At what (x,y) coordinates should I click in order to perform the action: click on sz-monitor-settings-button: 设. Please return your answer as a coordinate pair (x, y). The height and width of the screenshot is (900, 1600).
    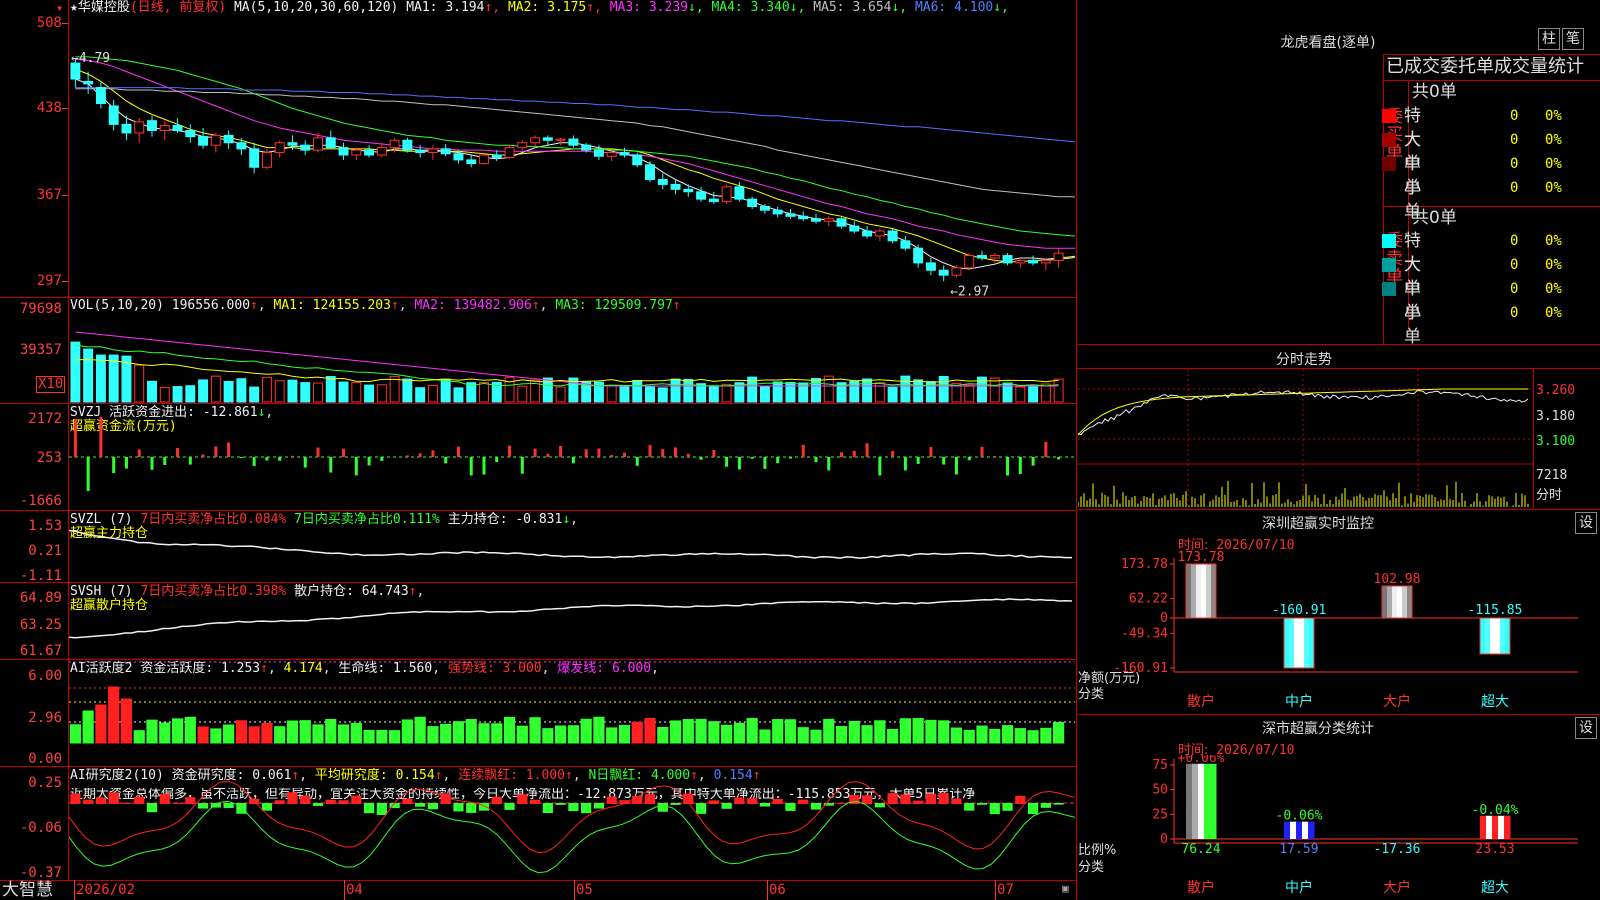
    Looking at the image, I should click on (1586, 523).